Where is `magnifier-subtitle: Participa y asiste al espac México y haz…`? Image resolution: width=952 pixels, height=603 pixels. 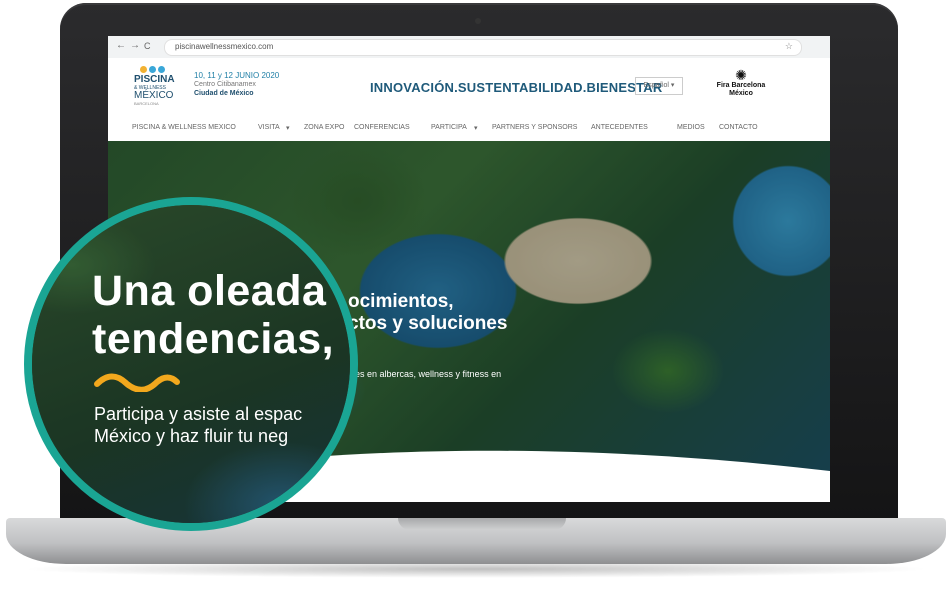
magnifier-subtitle: Participa y asiste al espac México y haz… is located at coordinates (198, 425).